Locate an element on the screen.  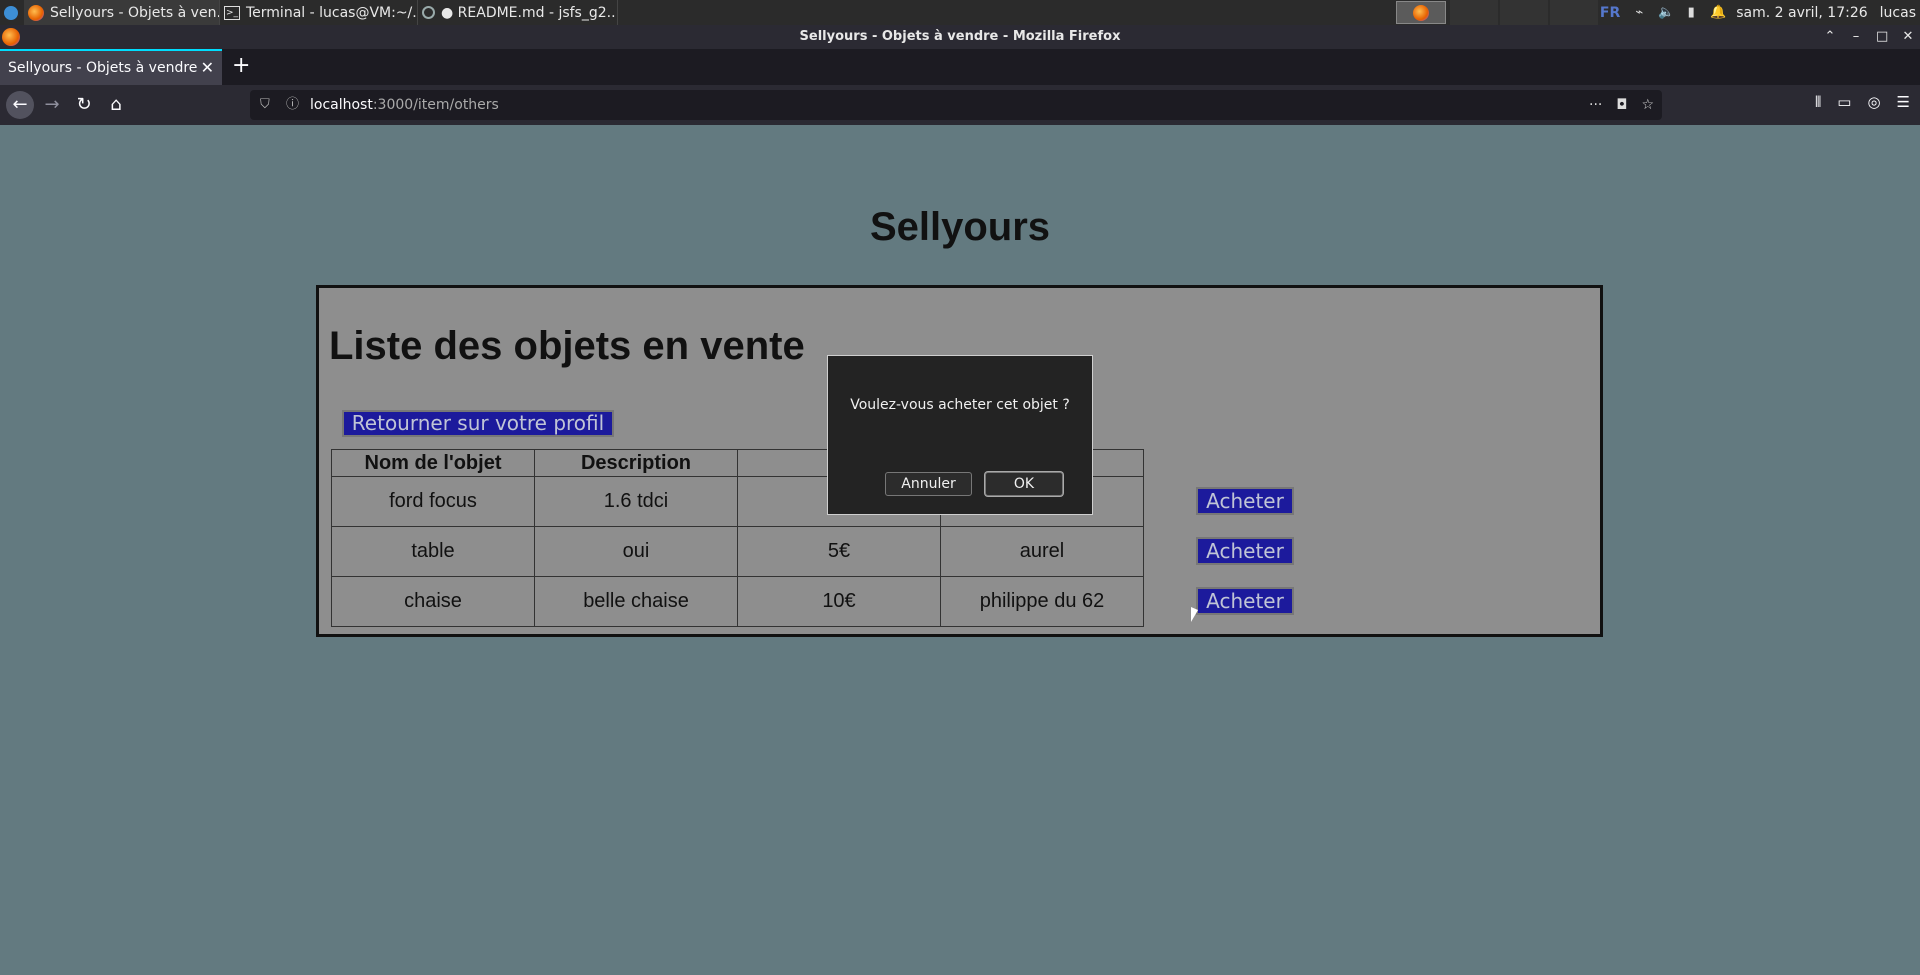
site-title: Sellyours is located at coordinates (960, 227).